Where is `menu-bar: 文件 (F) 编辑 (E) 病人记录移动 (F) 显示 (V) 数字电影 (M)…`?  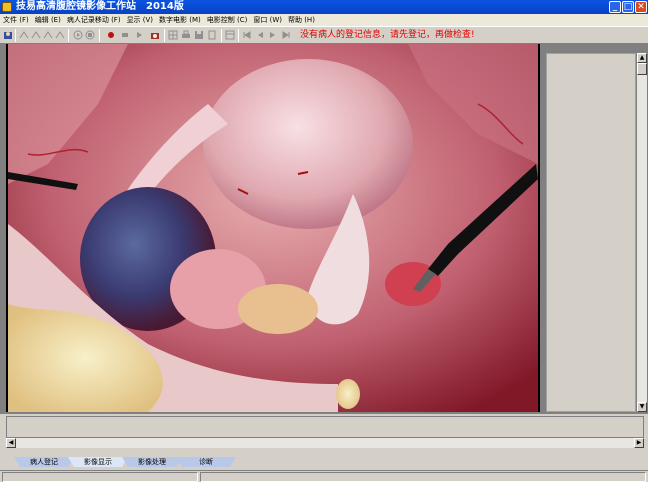
menu-bar: 文件 (F) 编辑 (E) 病人记录移动 (F) 显示 (V) 数字电影 (M)… is located at coordinates (324, 20).